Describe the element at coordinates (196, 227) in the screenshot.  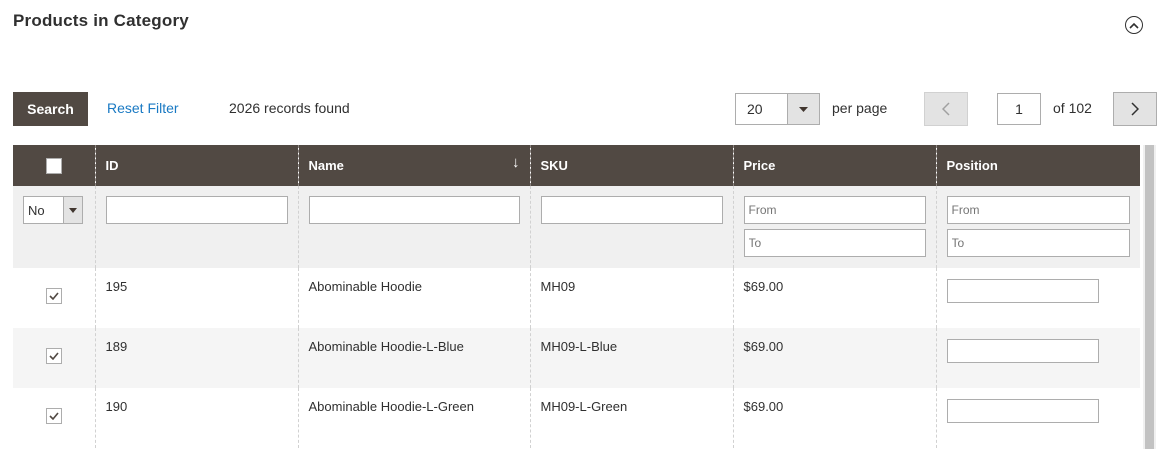
I see `filter-id-cell` at that location.